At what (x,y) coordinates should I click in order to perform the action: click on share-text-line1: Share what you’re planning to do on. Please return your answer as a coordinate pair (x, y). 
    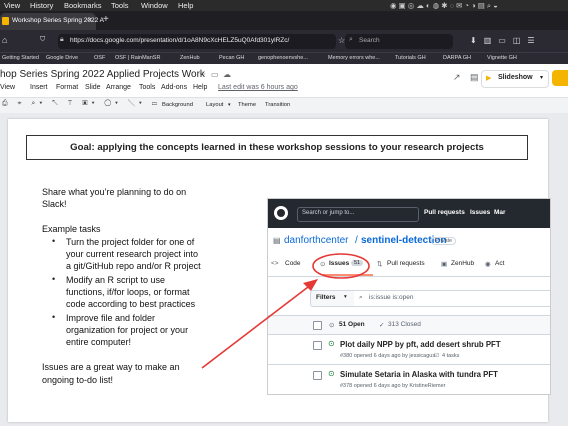
    Looking at the image, I should click on (114, 192).